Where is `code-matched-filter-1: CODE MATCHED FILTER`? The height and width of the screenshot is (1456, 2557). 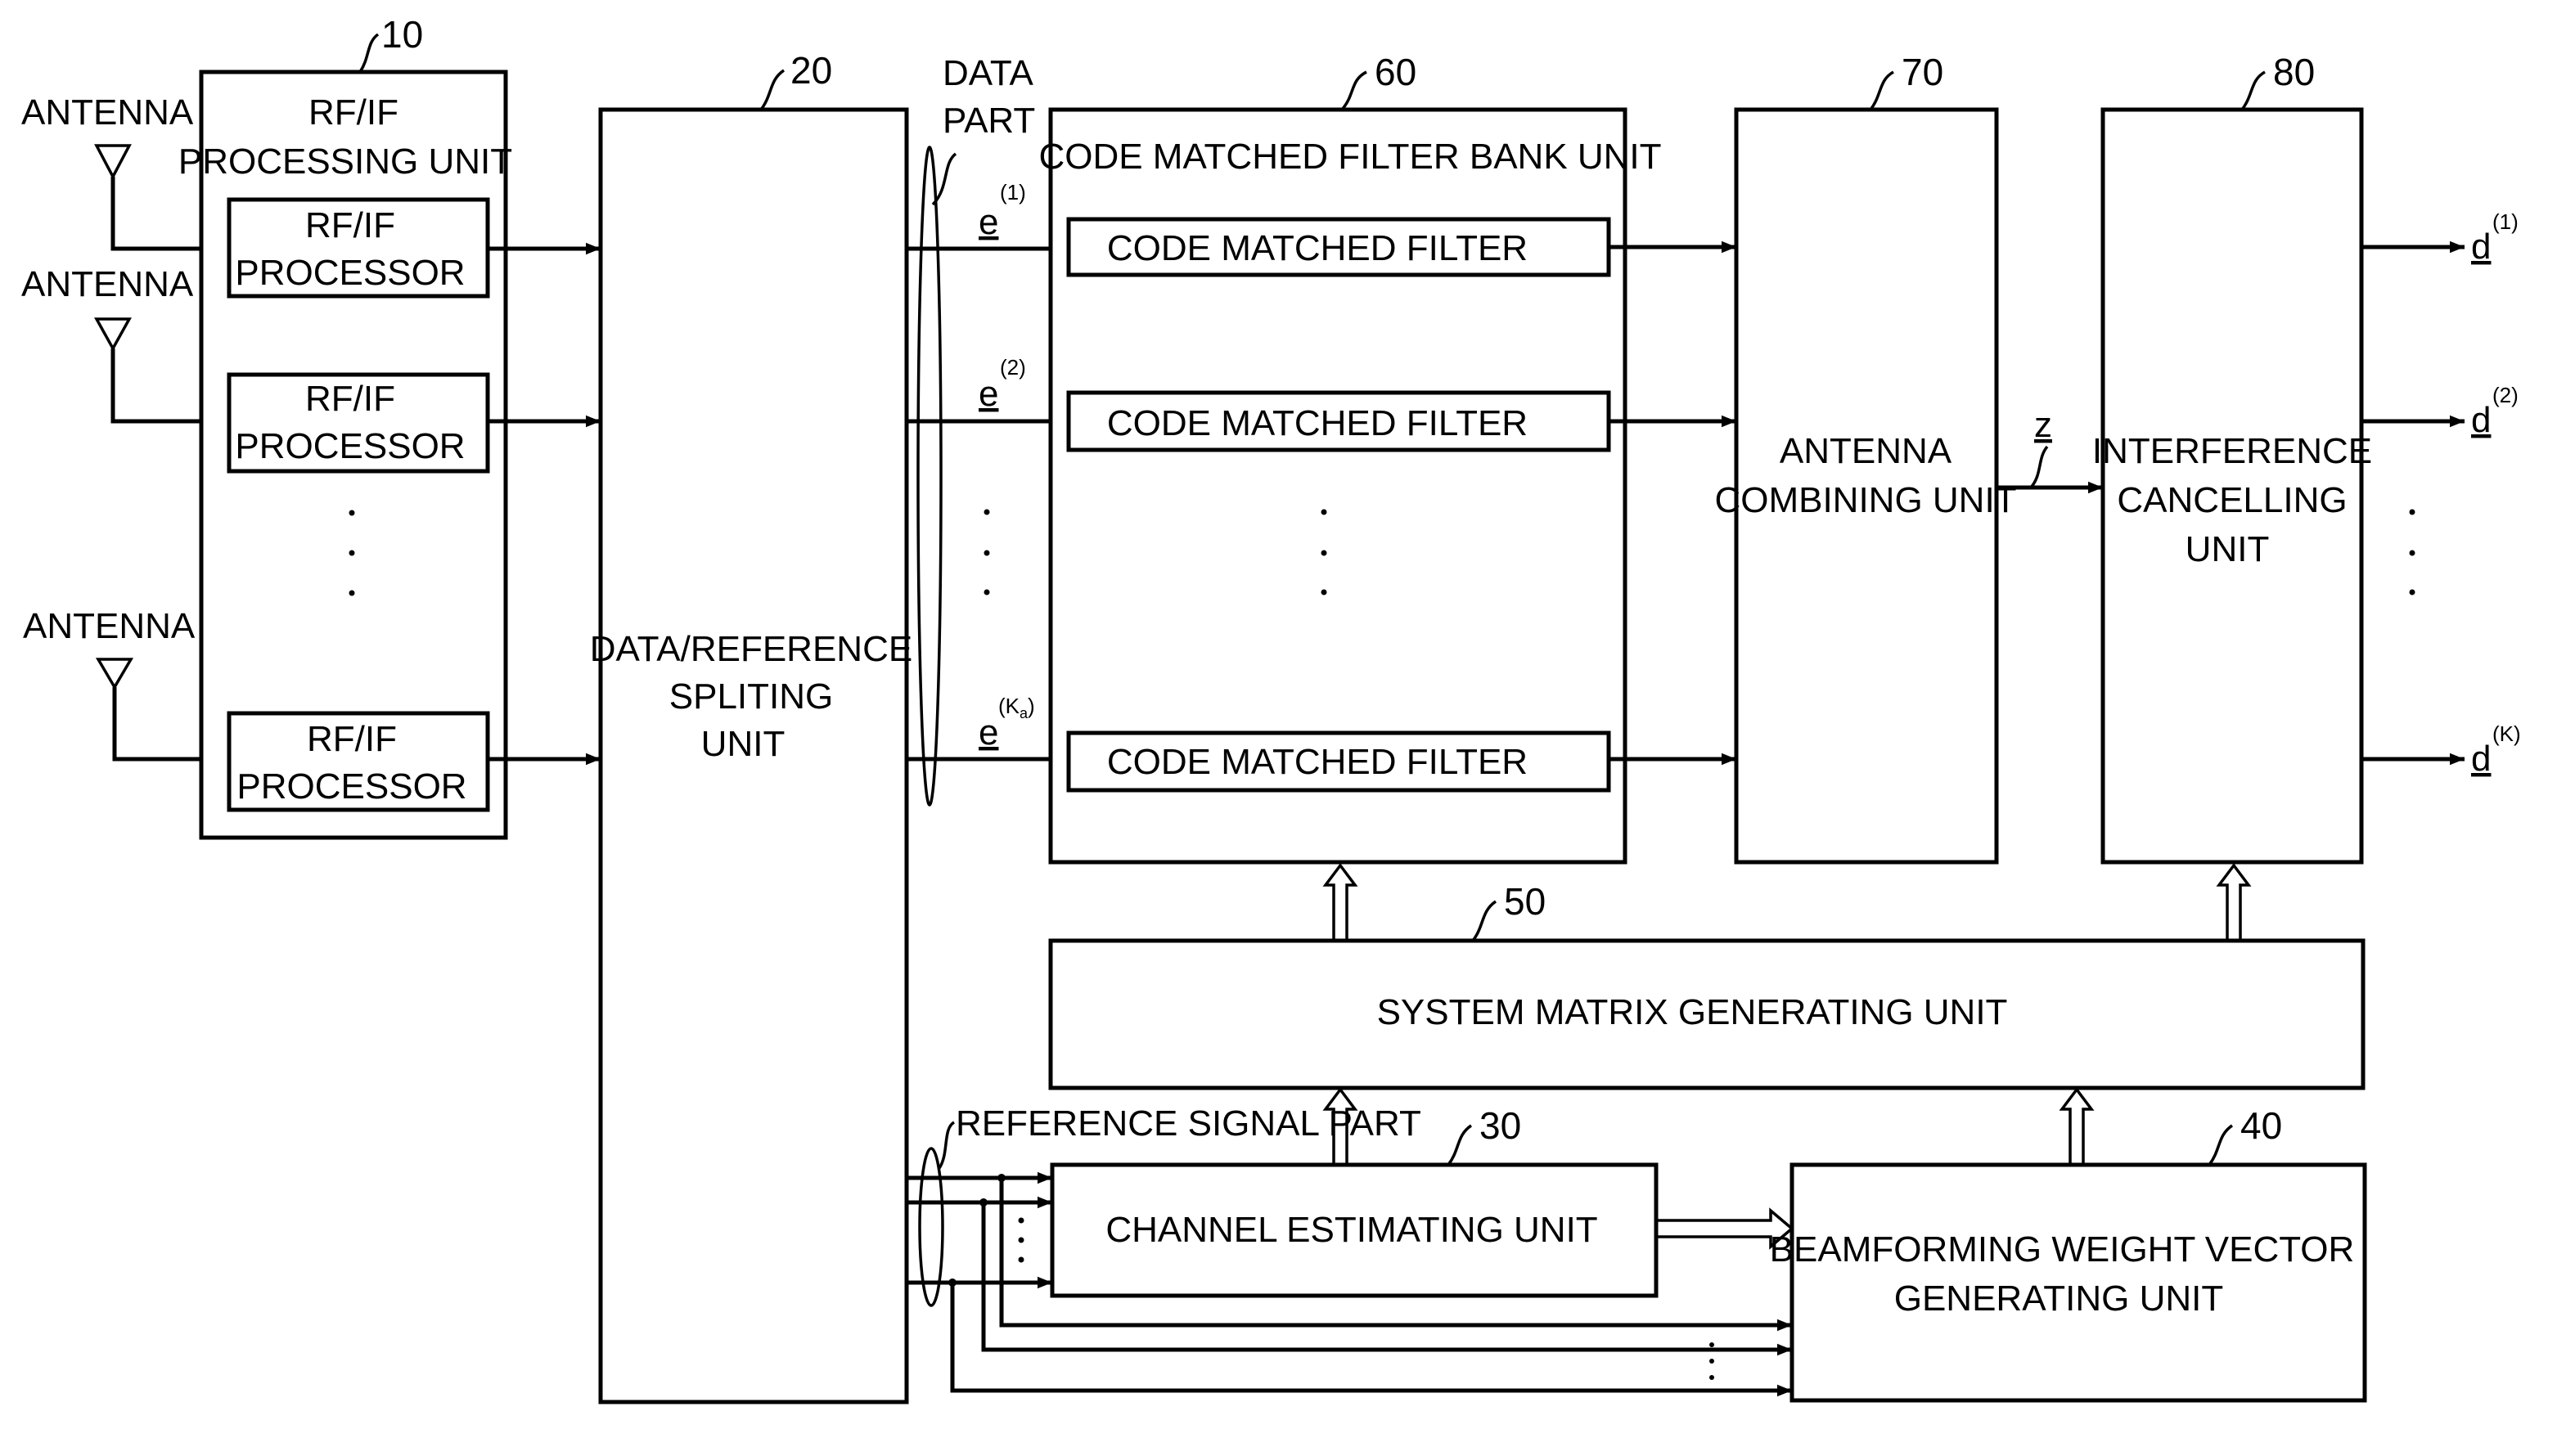 code-matched-filter-1: CODE MATCHED FILTER is located at coordinates (1338, 247).